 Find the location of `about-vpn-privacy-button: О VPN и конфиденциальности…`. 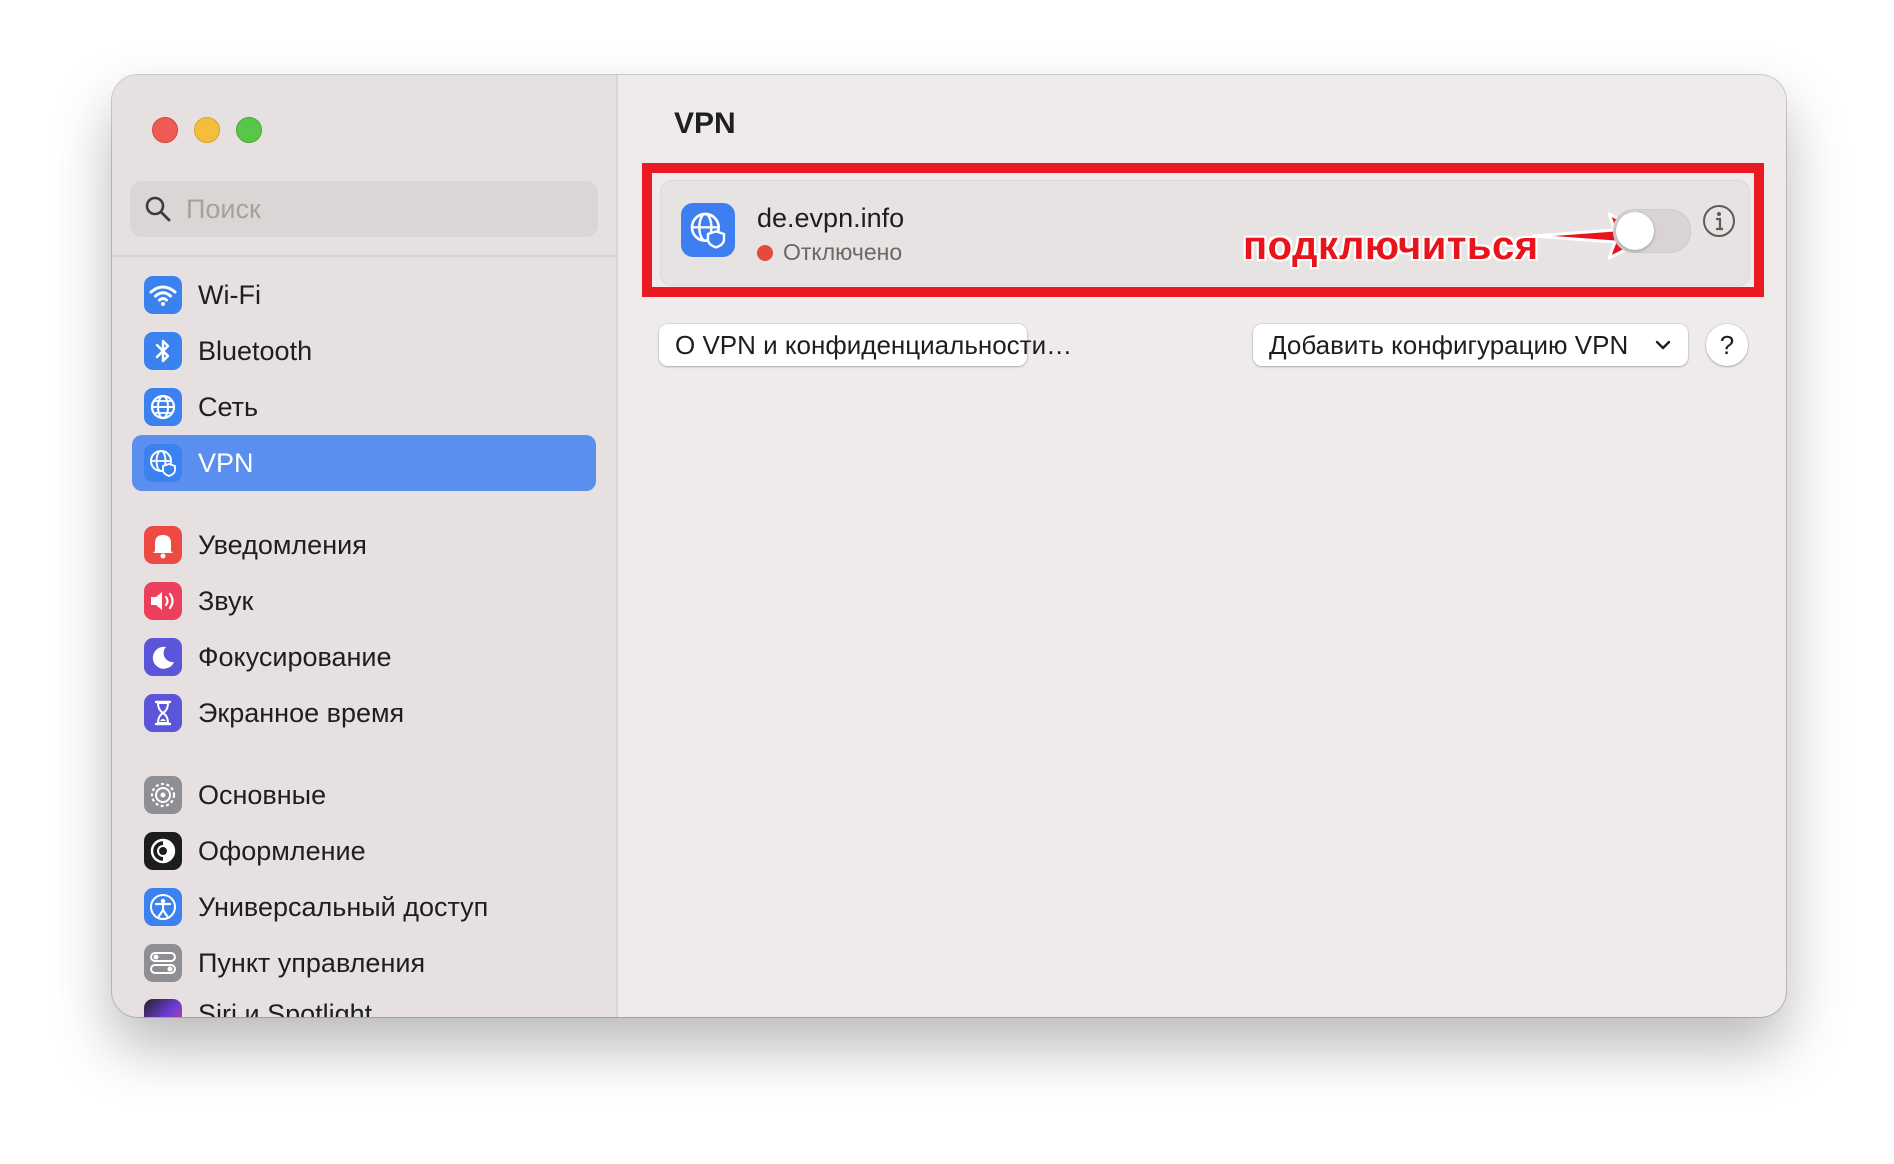

about-vpn-privacy-button: О VPN и конфиденциальности… is located at coordinates (865, 345).